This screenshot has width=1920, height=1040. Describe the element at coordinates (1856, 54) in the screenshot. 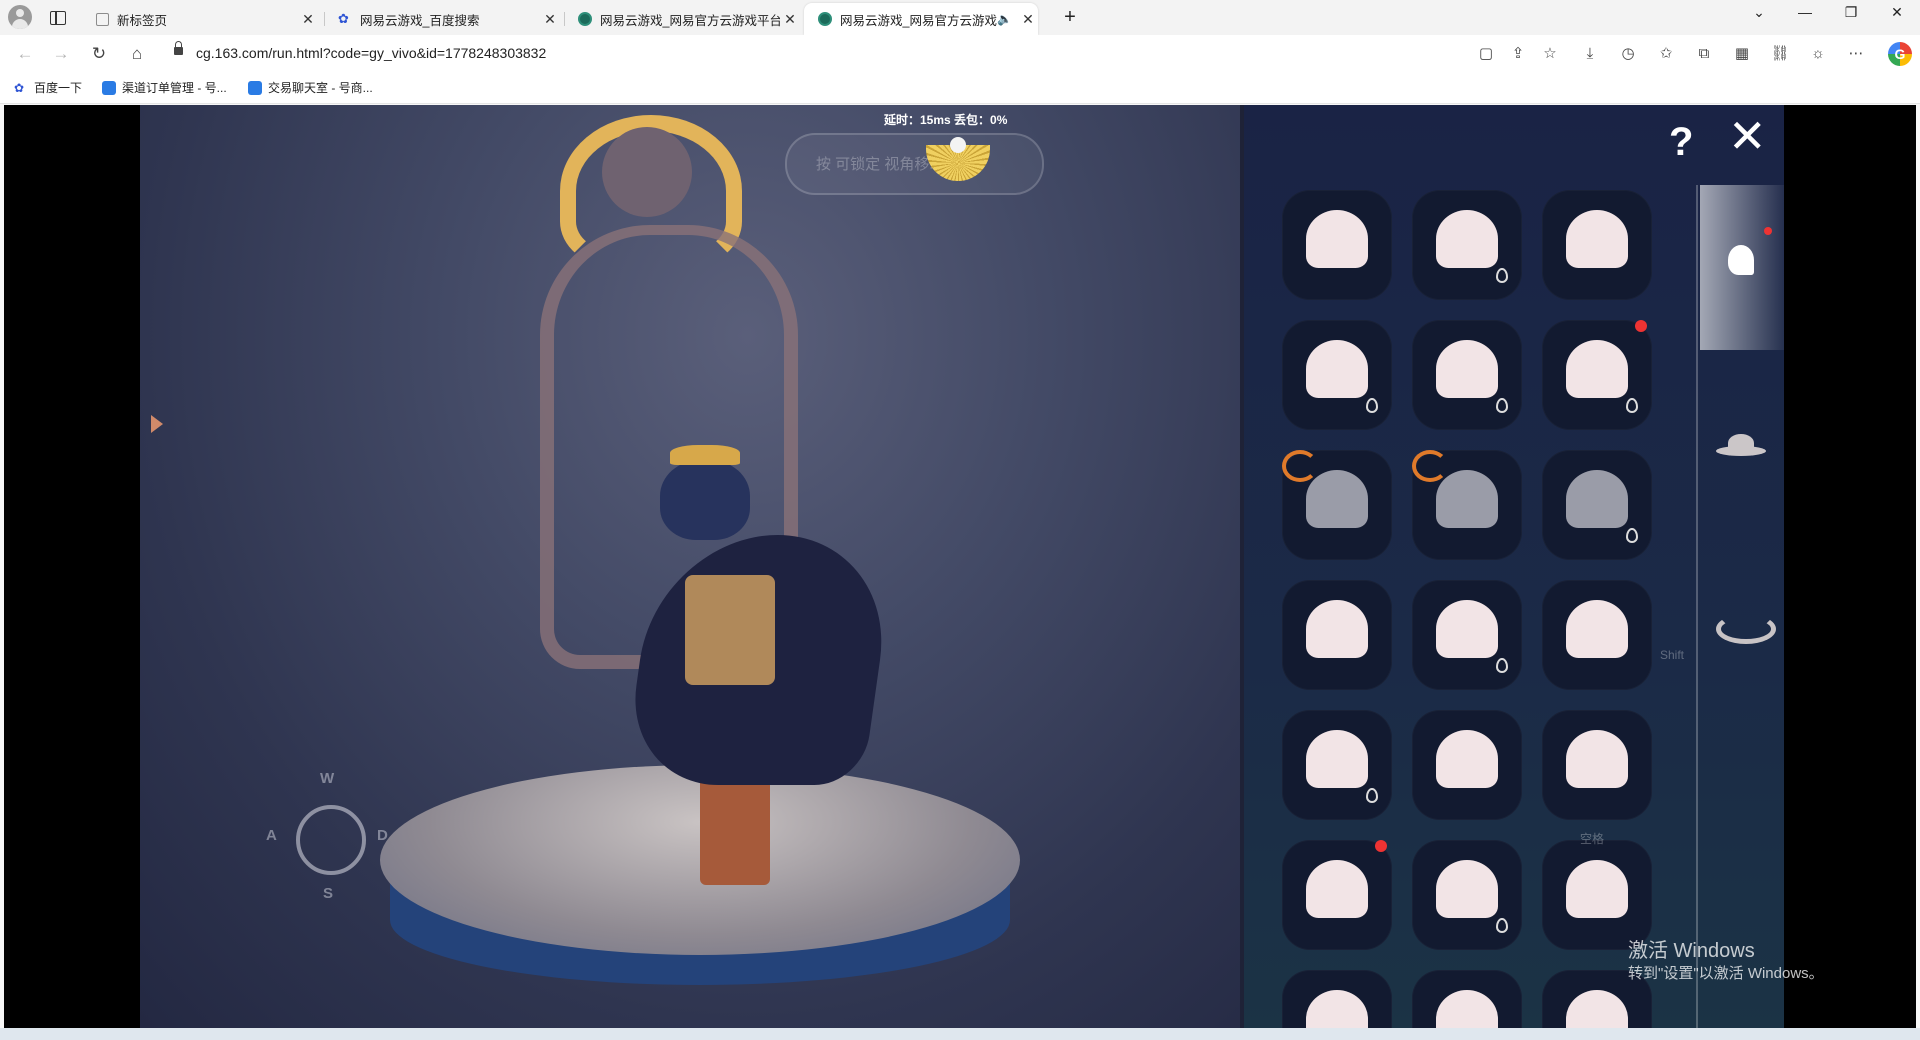

I see `more-menu-icon: ⋯` at that location.